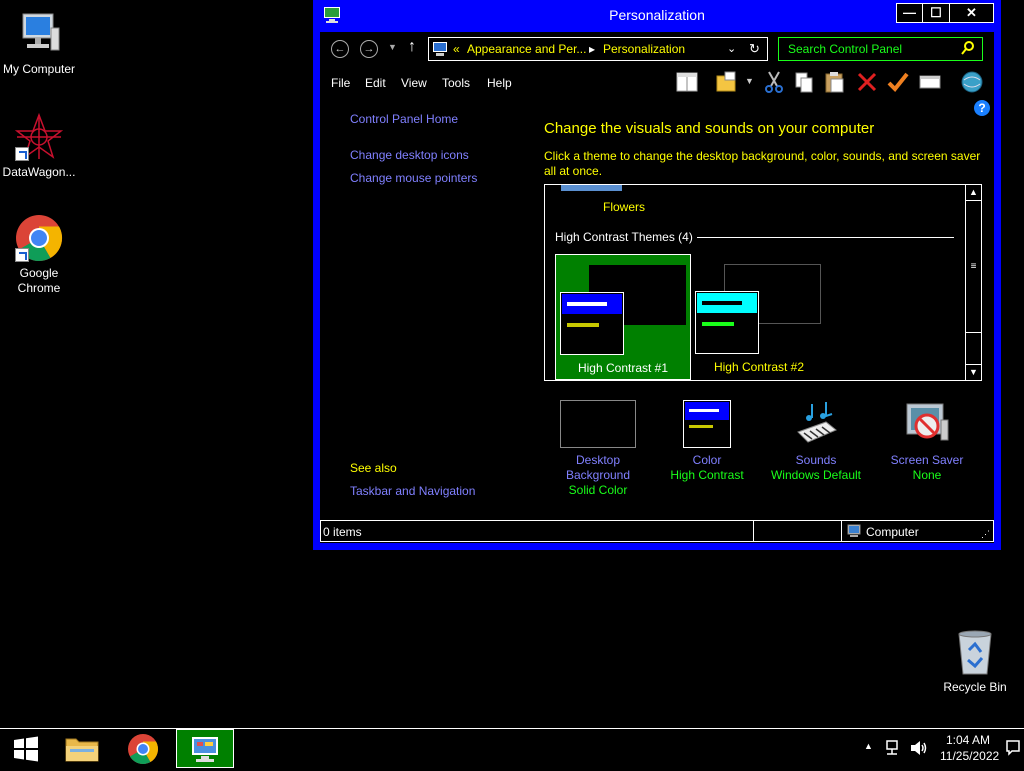  I want to click on properties-dropdown-chevron-icon: ▼, so click(749, 81).